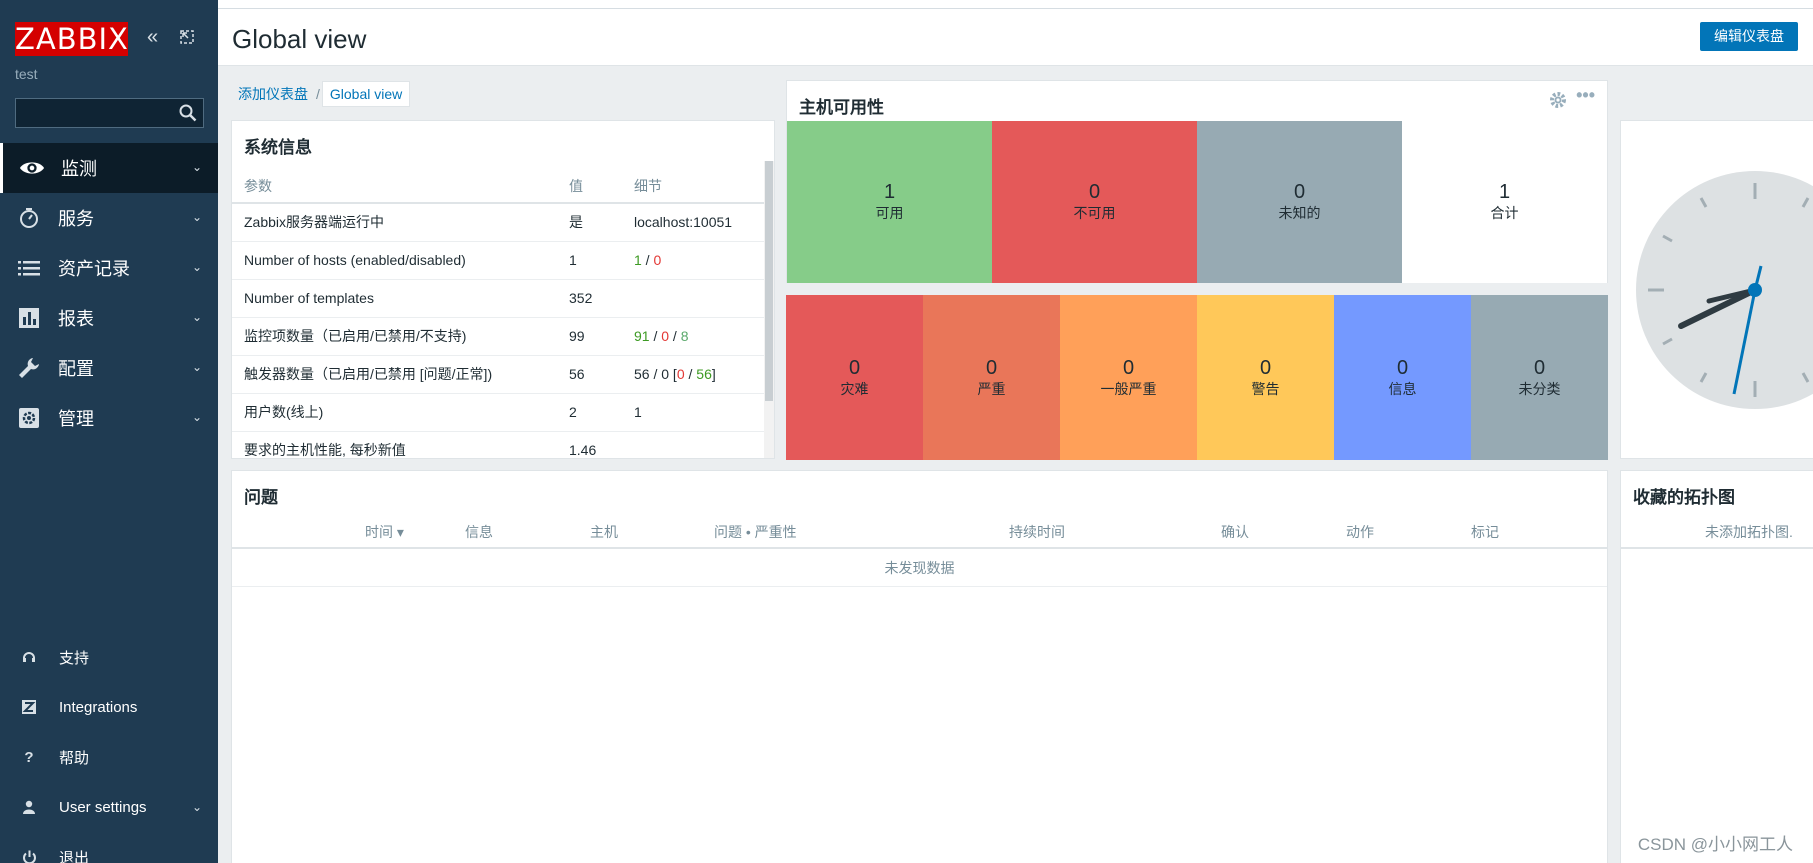 This screenshot has height=863, width=1813. Describe the element at coordinates (589, 298) in the screenshot. I see `value-cell: 352` at that location.